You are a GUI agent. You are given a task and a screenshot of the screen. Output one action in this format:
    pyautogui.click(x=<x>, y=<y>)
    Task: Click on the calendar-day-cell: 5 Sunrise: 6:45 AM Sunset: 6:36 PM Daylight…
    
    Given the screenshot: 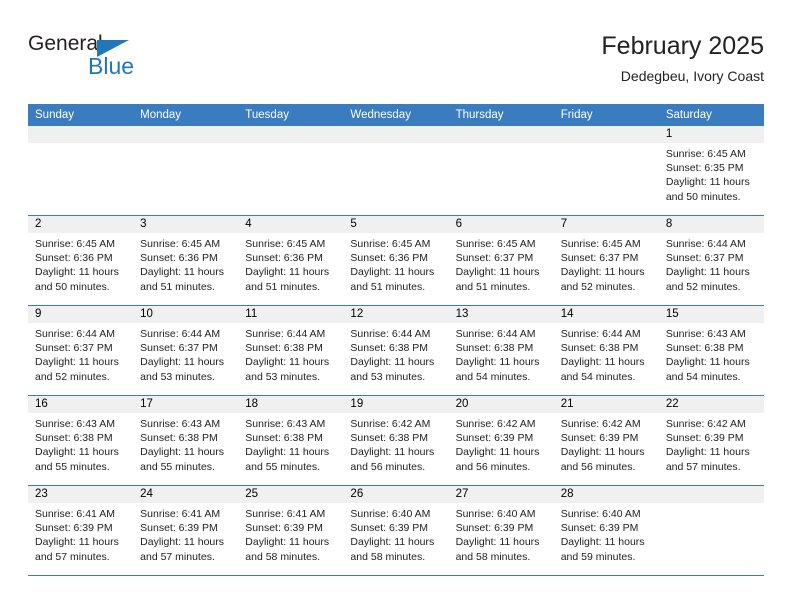 What is the action you would take?
    pyautogui.click(x=396, y=260)
    